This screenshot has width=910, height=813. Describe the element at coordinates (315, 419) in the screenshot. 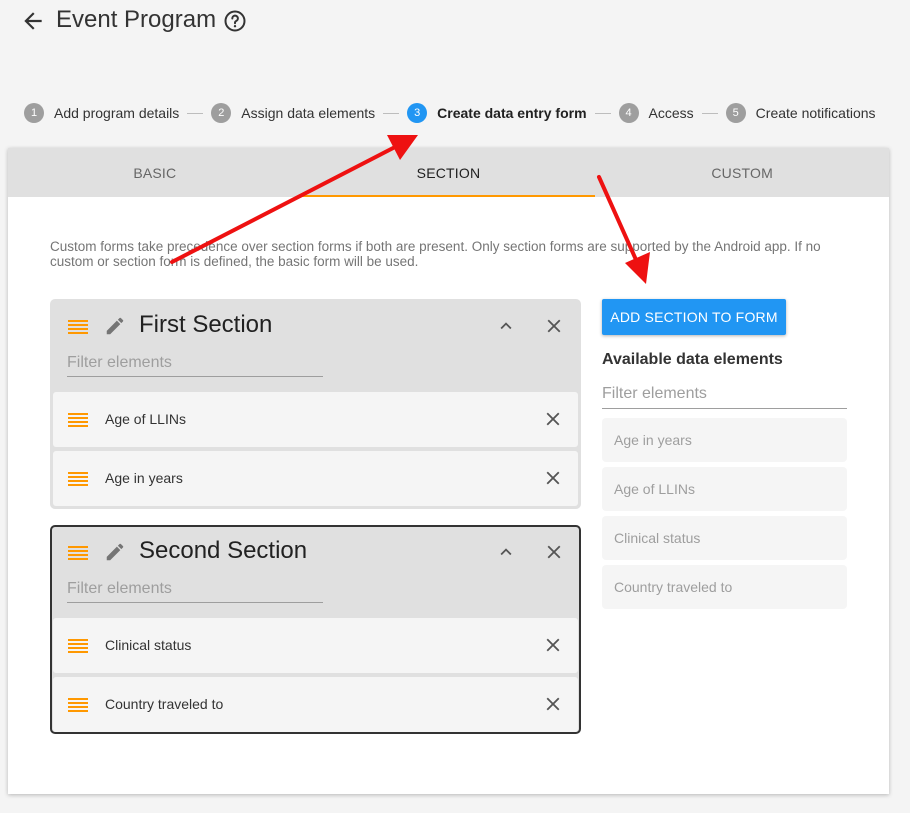

I see `section-element: Age of LLINs` at that location.